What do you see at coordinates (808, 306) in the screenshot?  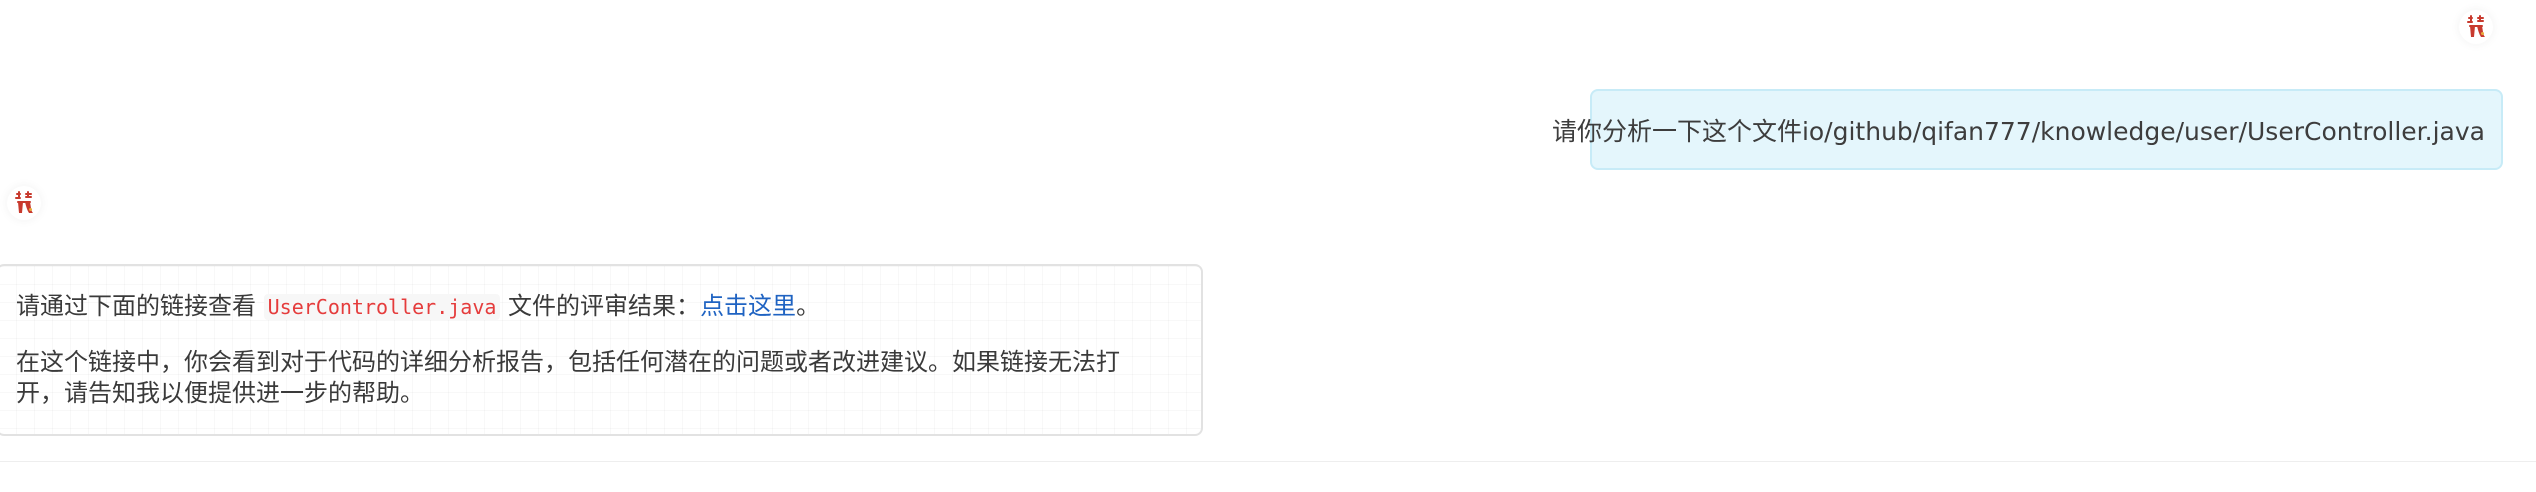 I see `message-text: 。` at bounding box center [808, 306].